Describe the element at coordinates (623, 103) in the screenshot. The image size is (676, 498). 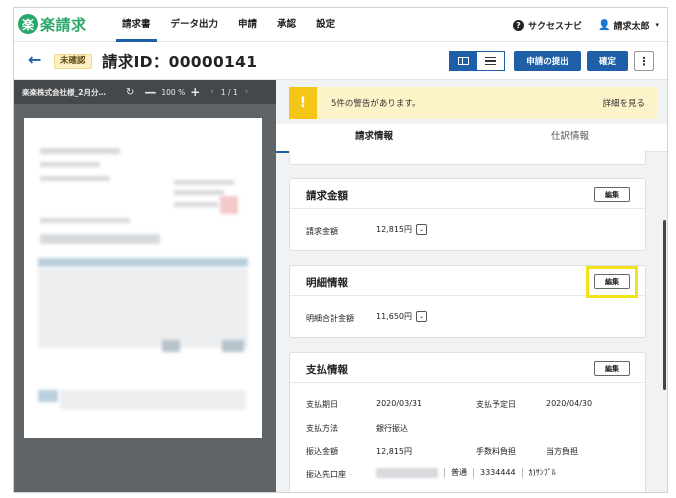
I see `warning-details-link: 詳細を見る` at that location.